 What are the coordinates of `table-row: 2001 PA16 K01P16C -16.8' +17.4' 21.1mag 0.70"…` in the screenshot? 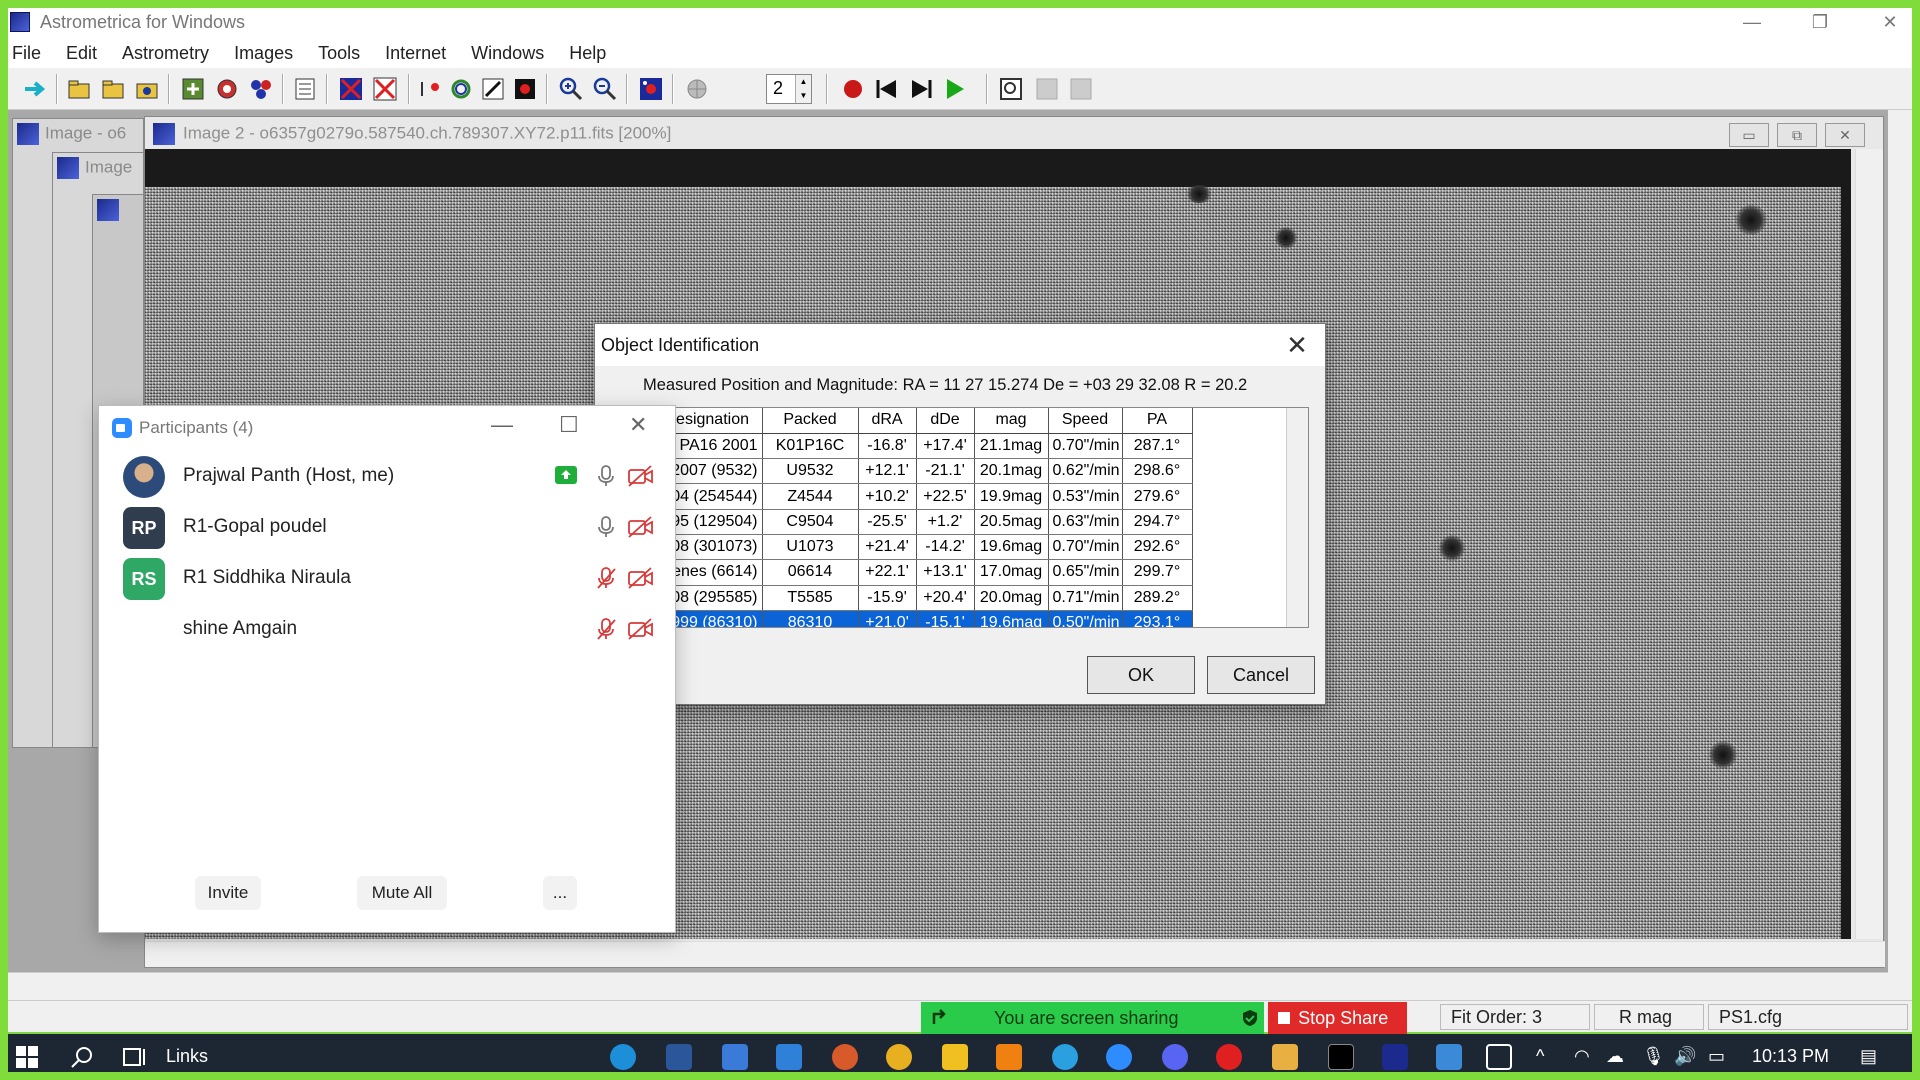 It's located at (929, 446).